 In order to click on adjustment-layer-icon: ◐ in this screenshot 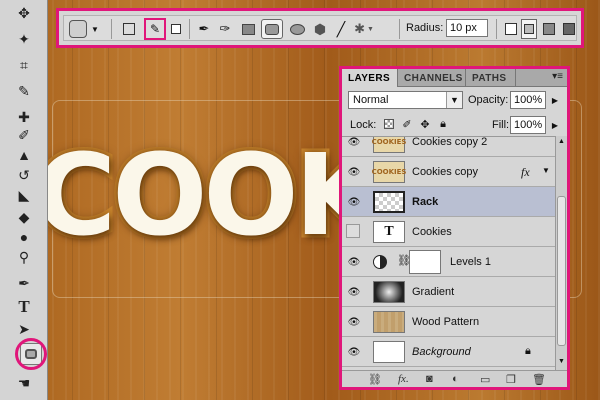, I will do `click(455, 379)`.